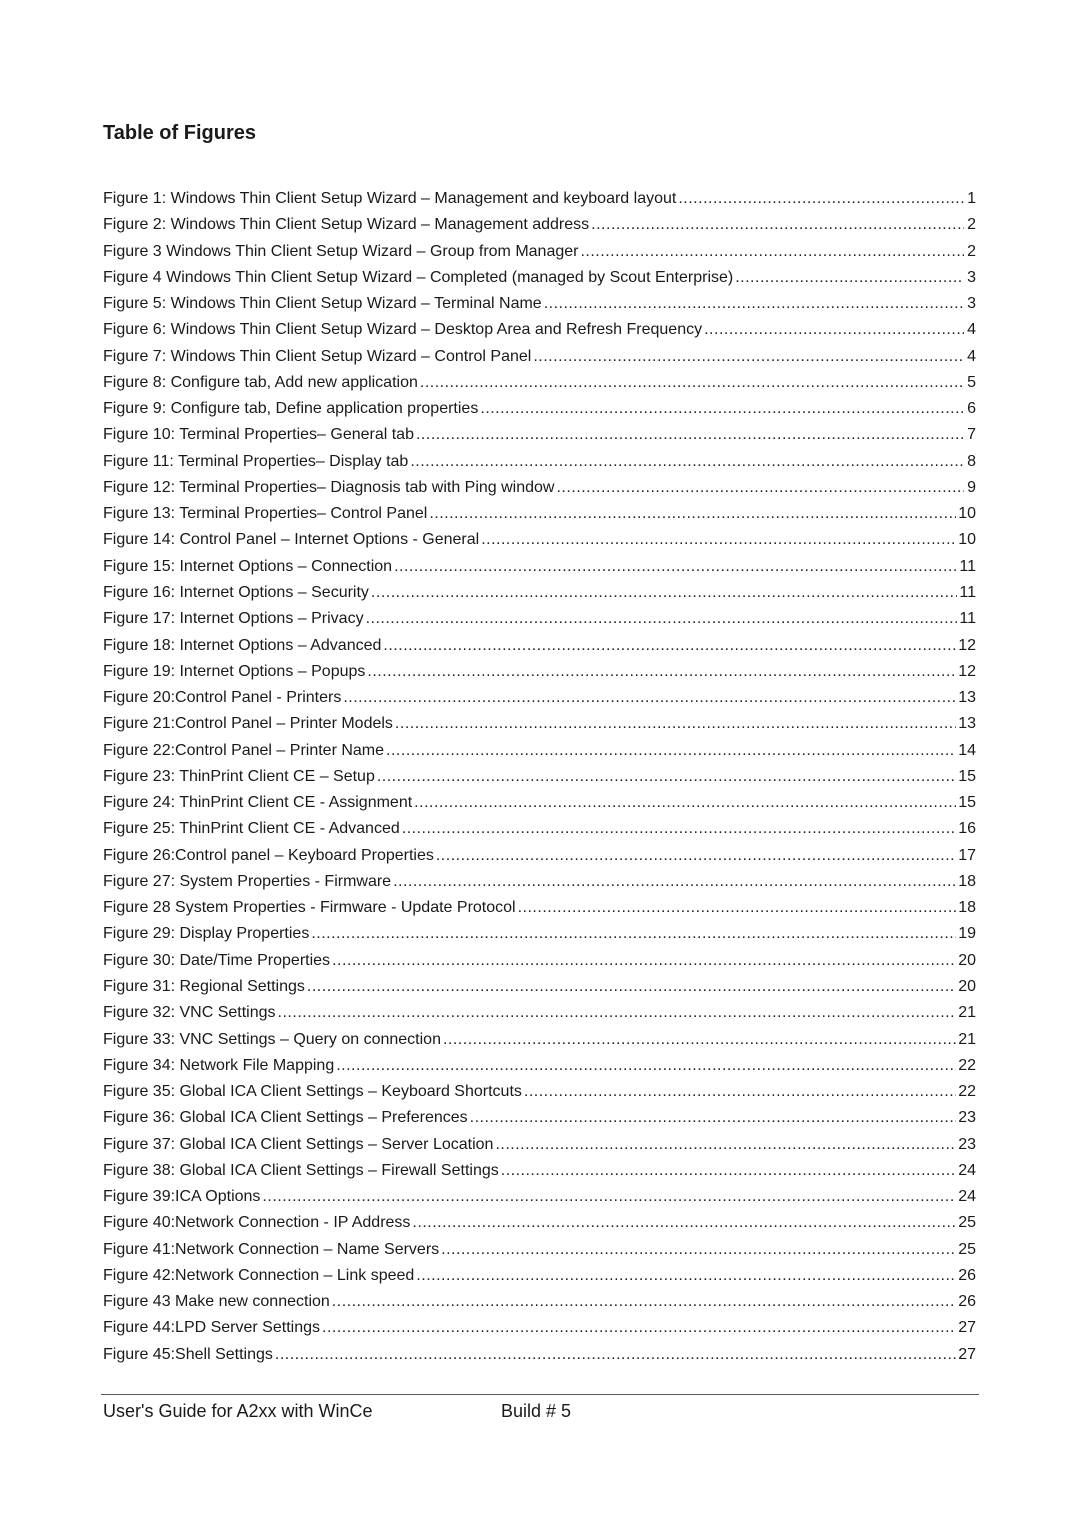  What do you see at coordinates (236, 593) in the screenshot?
I see `toc-entry-label: Figure 16: Internet Options – Security` at bounding box center [236, 593].